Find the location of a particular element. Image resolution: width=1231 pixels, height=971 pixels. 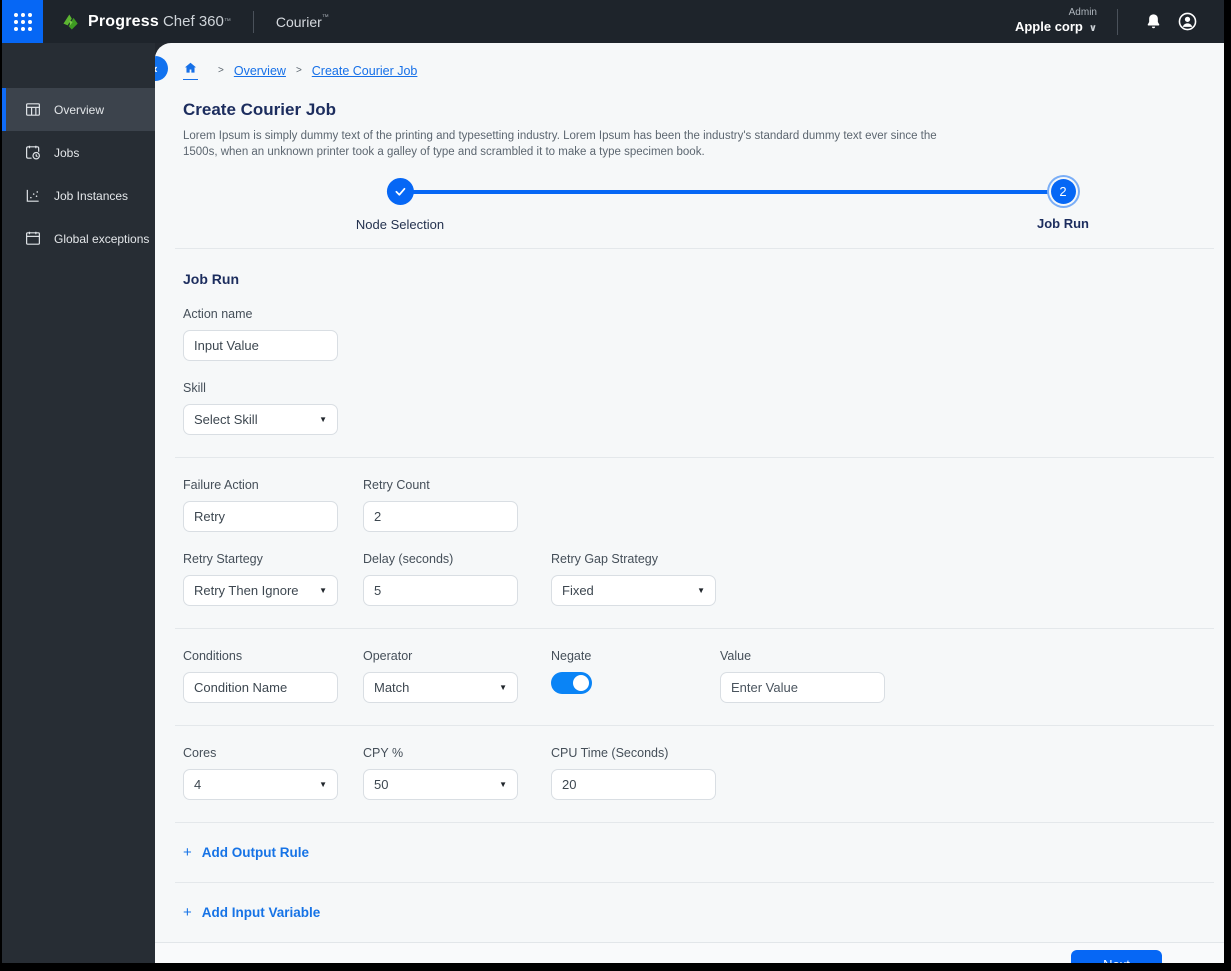

failure-action-field-group: Failure Action is located at coordinates (273, 505).